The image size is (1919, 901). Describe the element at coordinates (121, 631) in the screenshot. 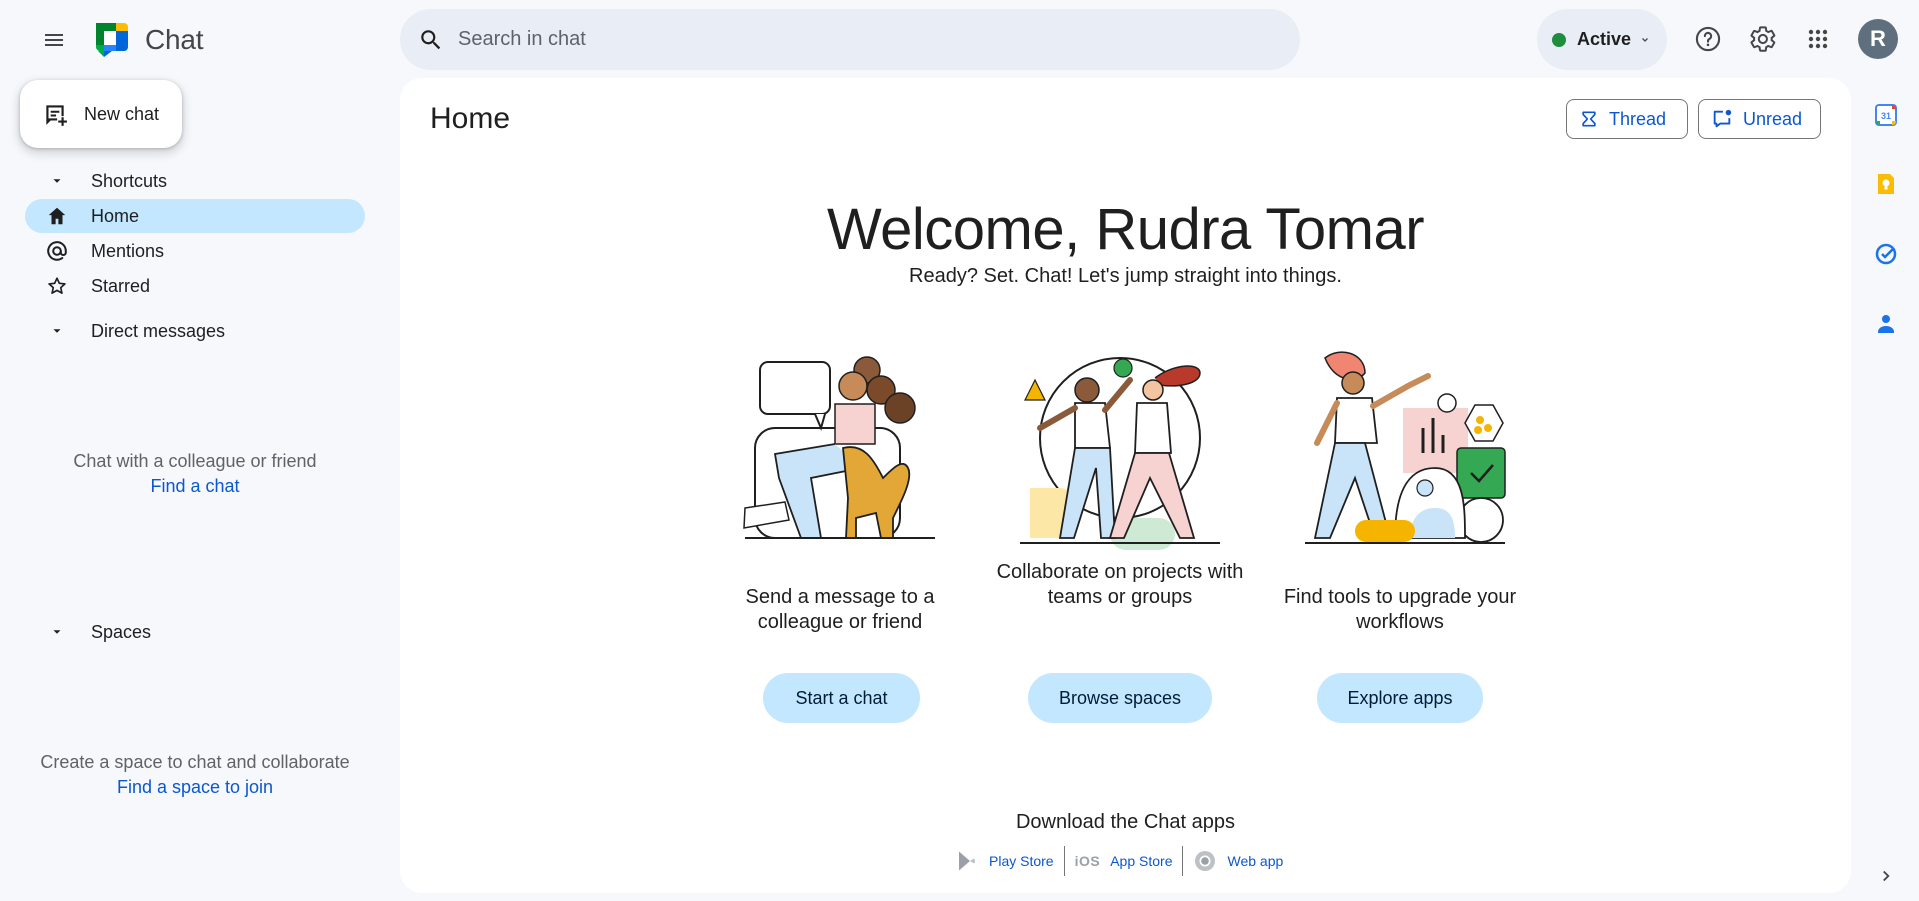

I see `spaces-label: Spaces` at that location.